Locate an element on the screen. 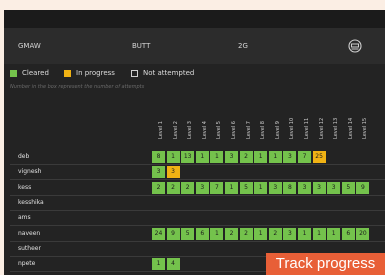 The width and height of the screenshot is (385, 275). level-header: Level 11 is located at coordinates (304, 122).